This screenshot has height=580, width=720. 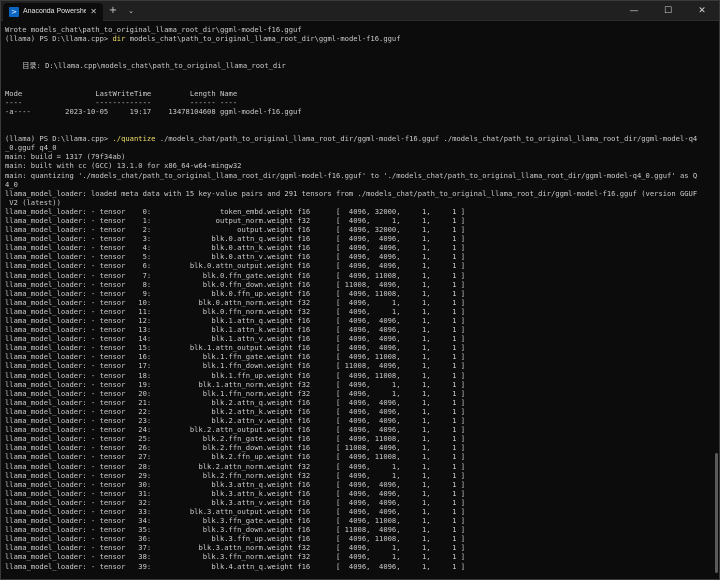 What do you see at coordinates (715, 300) in the screenshot?
I see `scrollbar` at bounding box center [715, 300].